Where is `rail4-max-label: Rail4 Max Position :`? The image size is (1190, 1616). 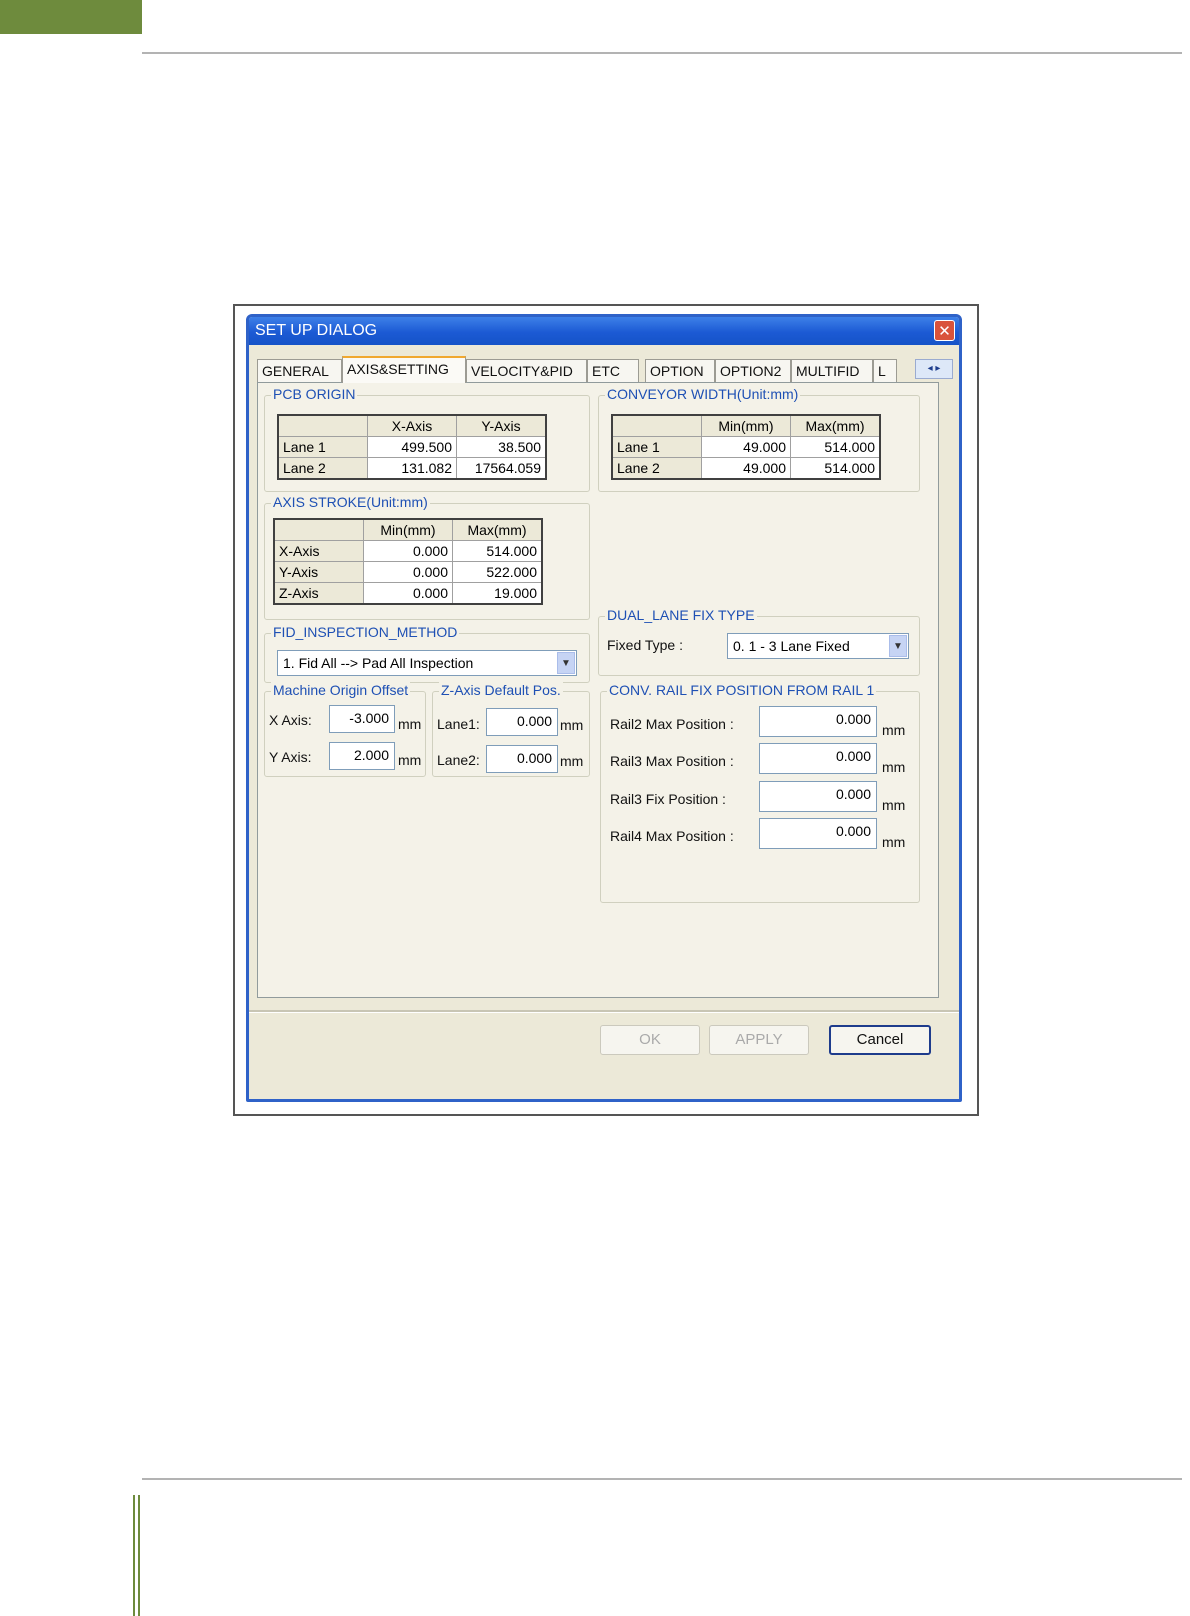 rail4-max-label: Rail4 Max Position : is located at coordinates (672, 836).